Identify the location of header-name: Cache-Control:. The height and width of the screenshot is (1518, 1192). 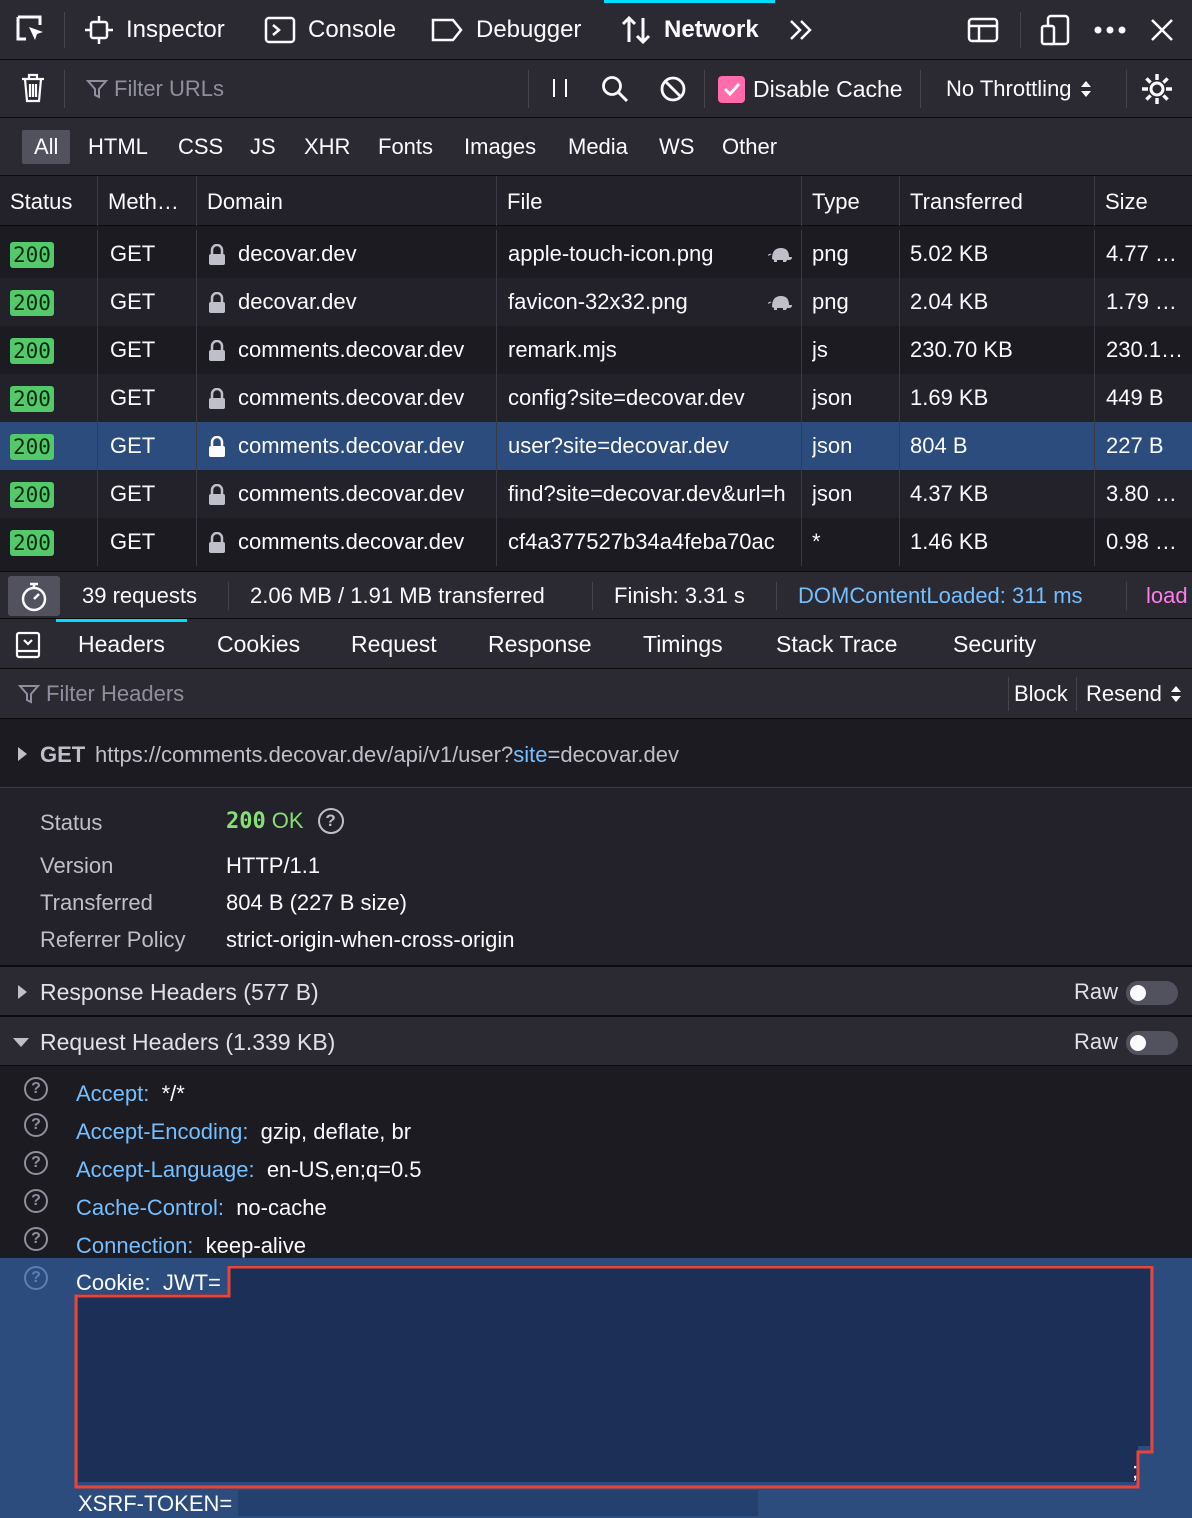
(150, 1207).